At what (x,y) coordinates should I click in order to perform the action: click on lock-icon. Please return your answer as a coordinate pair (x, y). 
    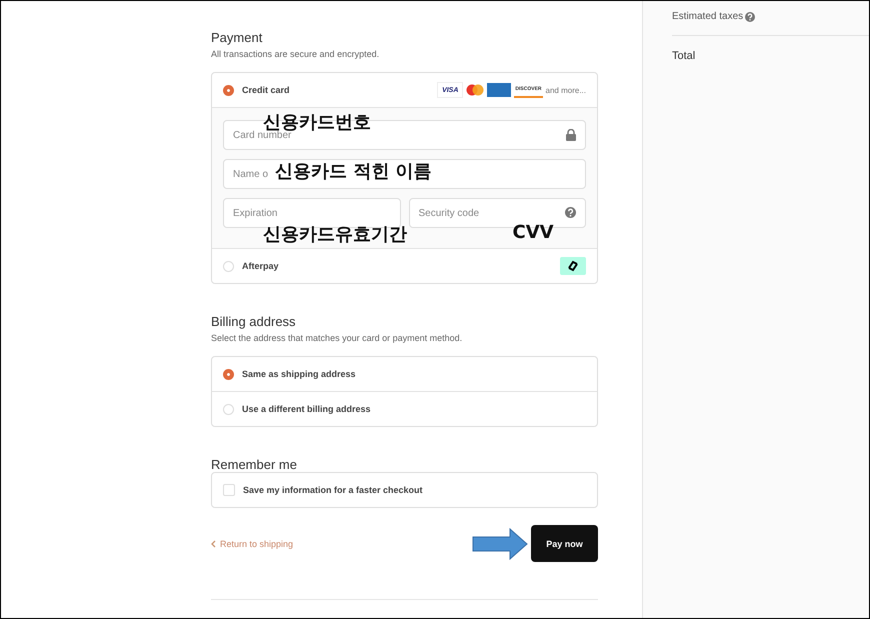
    Looking at the image, I should click on (571, 135).